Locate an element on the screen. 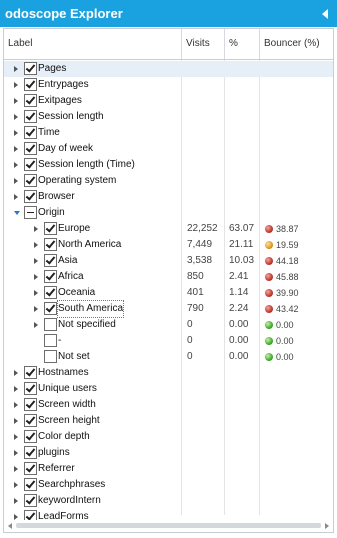 The image size is (337, 538). scrollbar-thumb is located at coordinates (168, 525).